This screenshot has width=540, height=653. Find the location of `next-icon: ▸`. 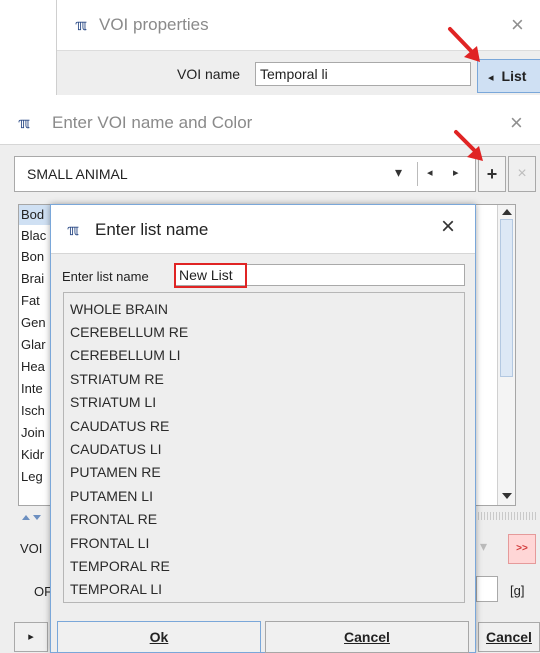

next-icon: ▸ is located at coordinates (456, 172).